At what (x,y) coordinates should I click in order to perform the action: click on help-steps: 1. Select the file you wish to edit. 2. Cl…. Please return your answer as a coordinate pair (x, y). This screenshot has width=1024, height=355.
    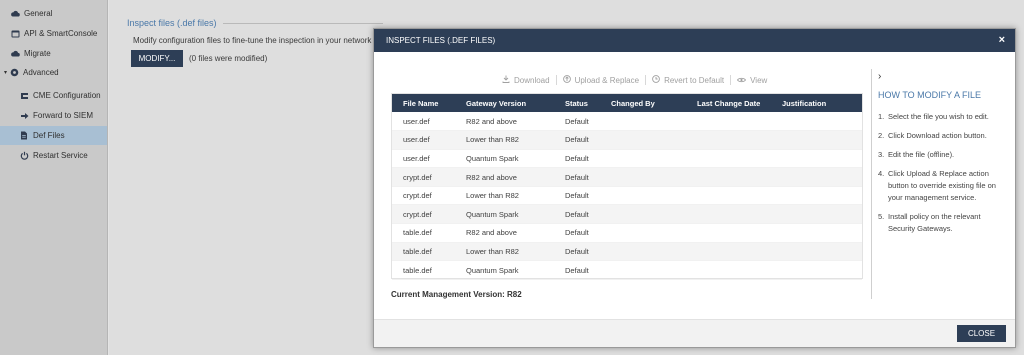
    Looking at the image, I should click on (943, 176).